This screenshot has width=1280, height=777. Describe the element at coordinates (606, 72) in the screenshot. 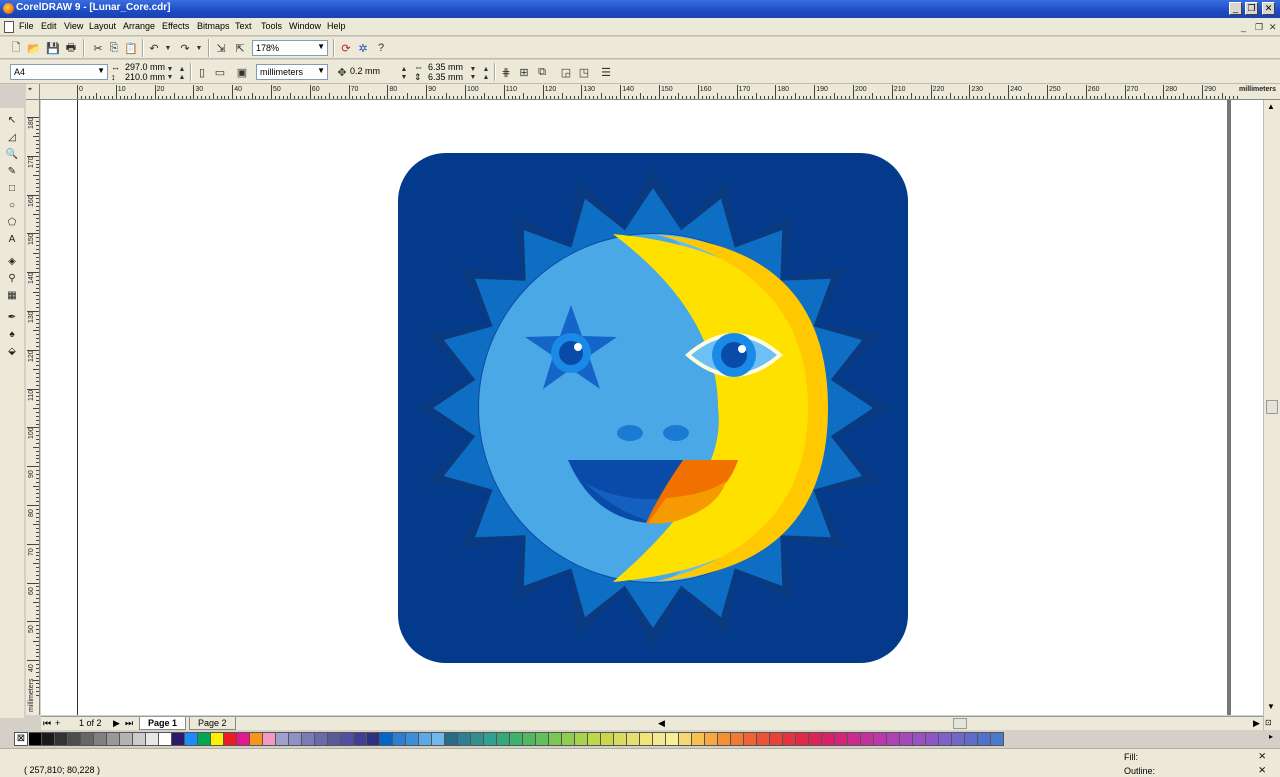

I see `options-icon: ☰` at that location.